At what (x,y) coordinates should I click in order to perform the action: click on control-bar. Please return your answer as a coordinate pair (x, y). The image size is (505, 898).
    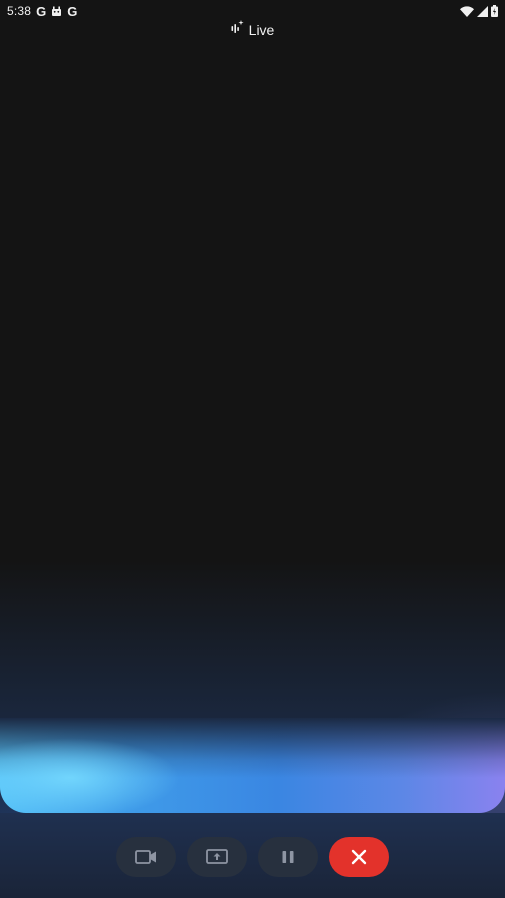
    Looking at the image, I should click on (252, 857).